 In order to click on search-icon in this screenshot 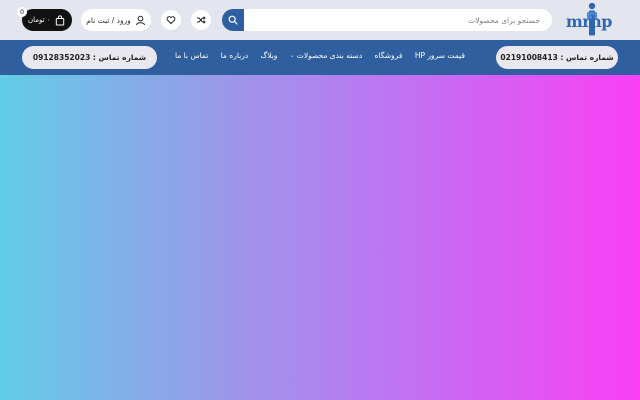, I will do `click(233, 20)`.